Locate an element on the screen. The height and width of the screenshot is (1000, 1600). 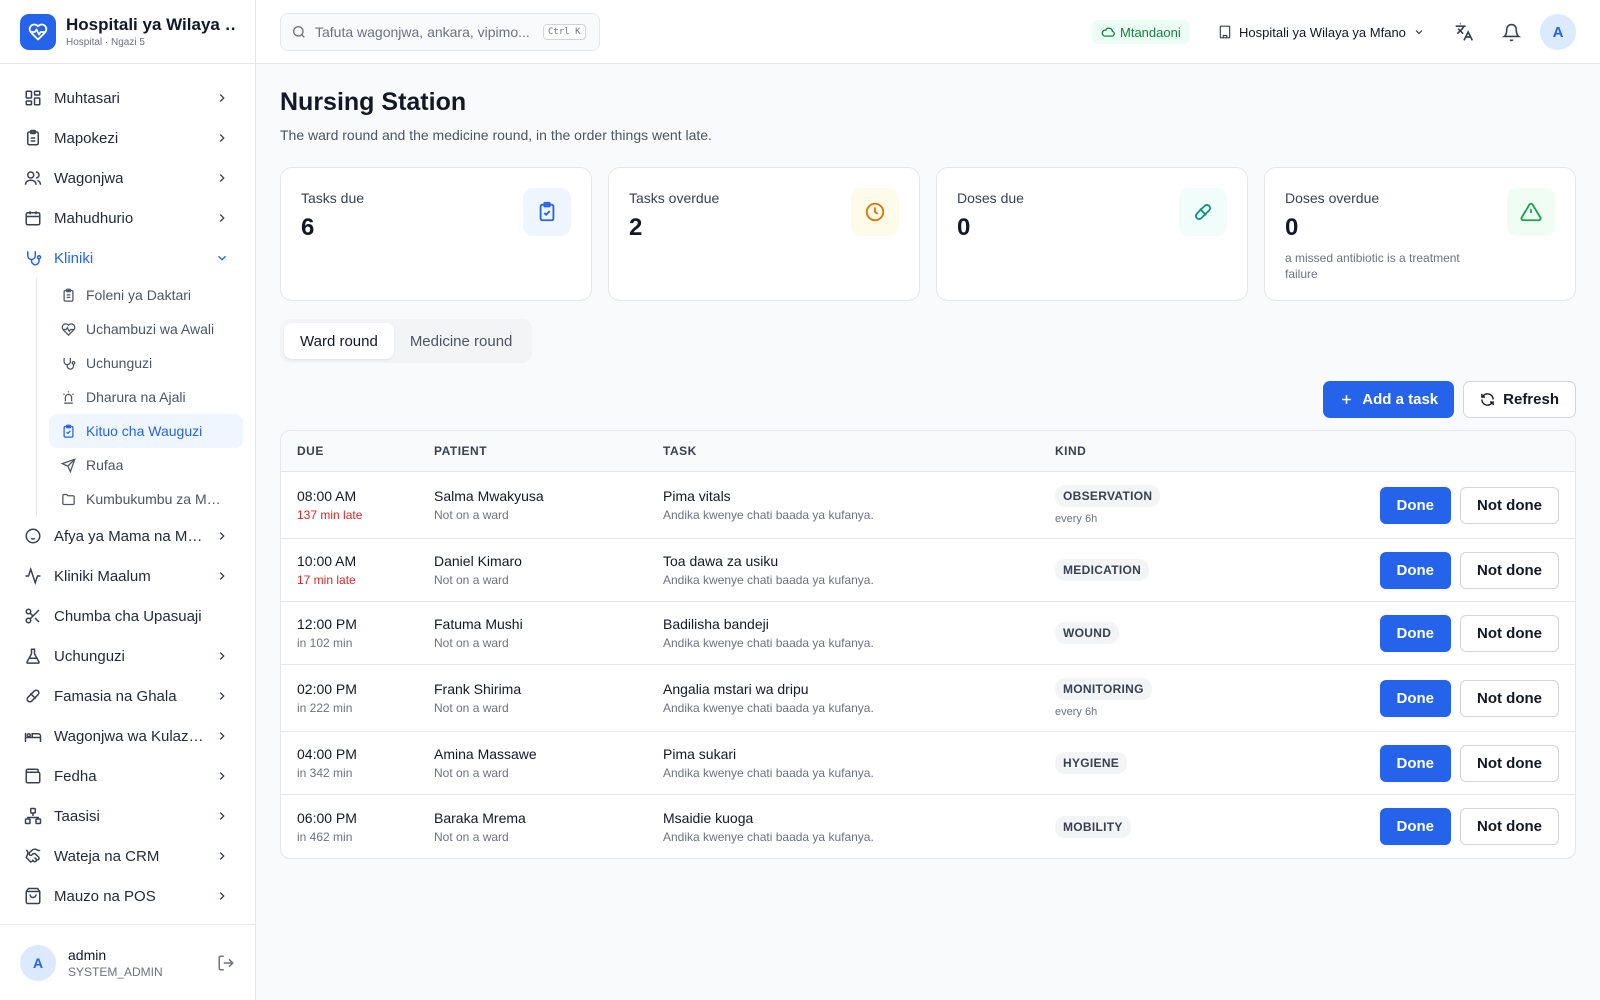
search-input is located at coordinates (429, 32).